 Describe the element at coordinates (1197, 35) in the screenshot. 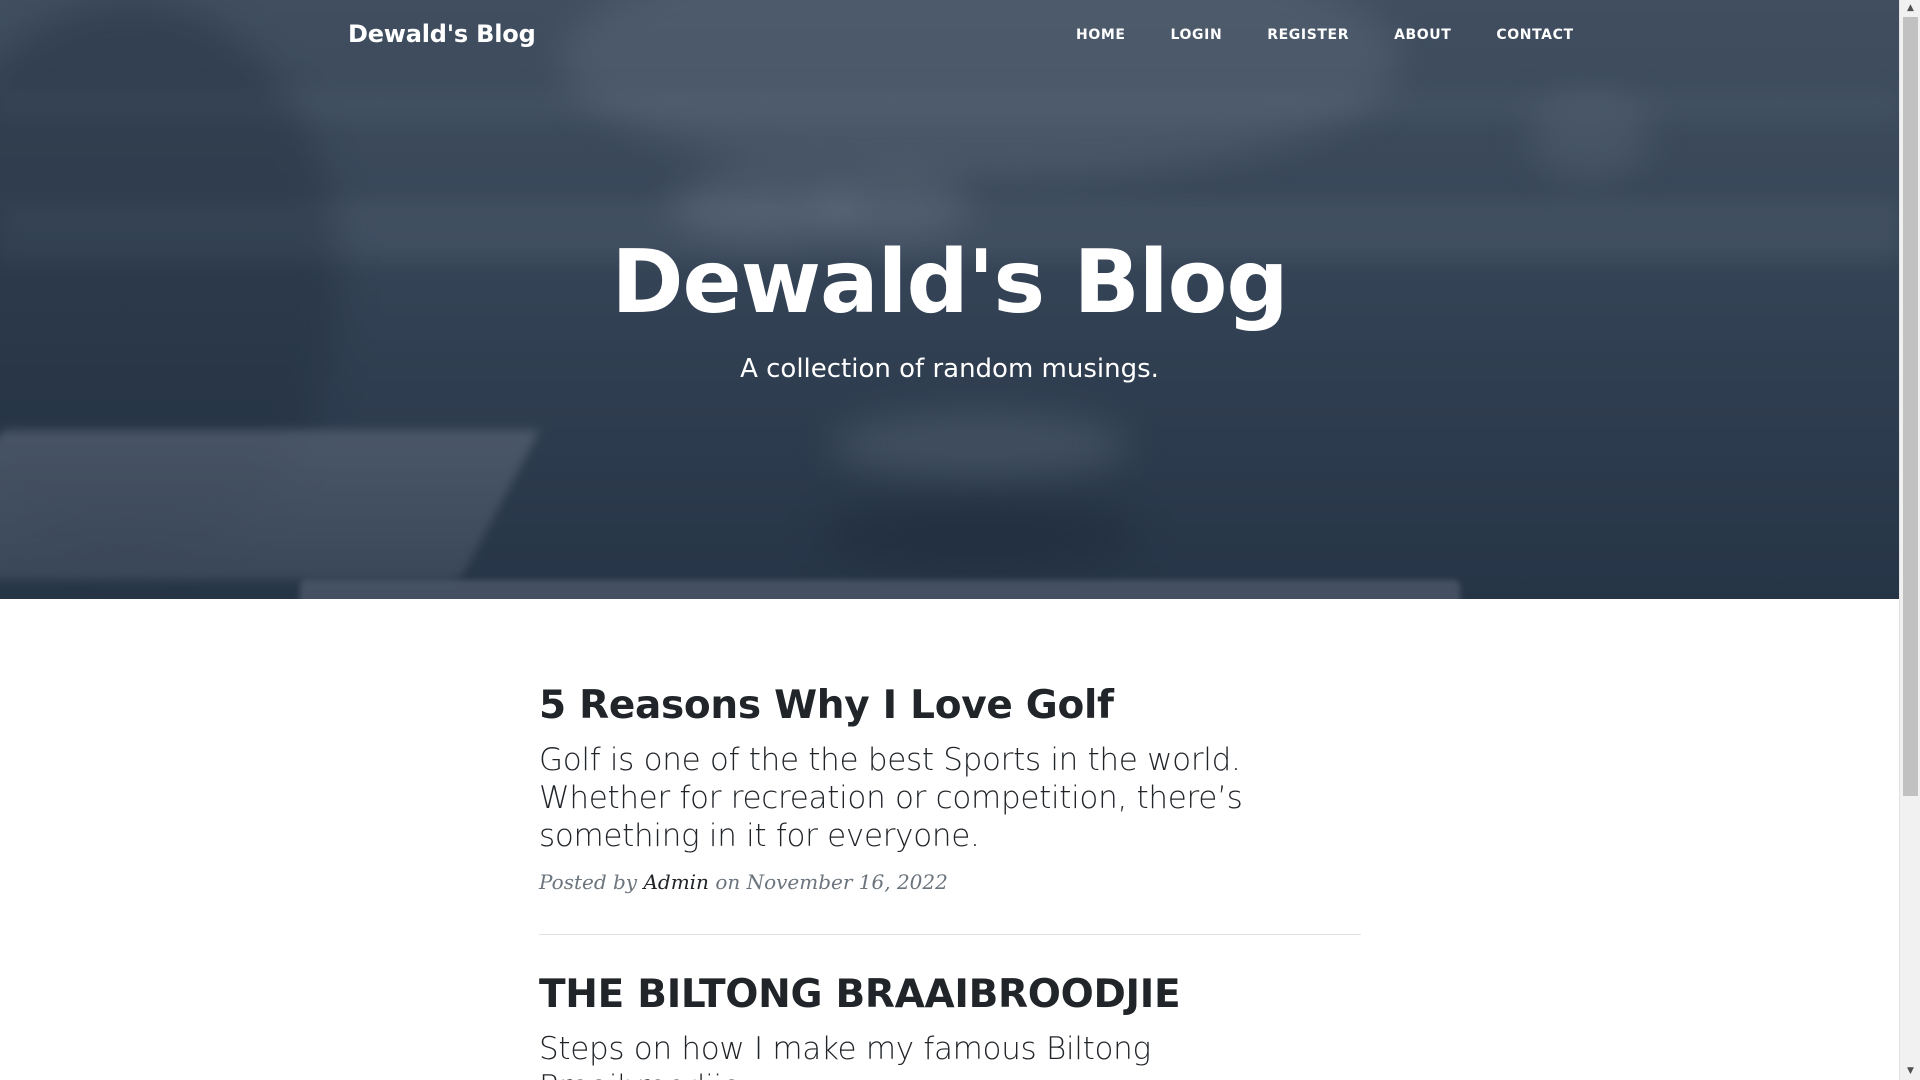

I see `nav-link-login: LOGIN` at that location.